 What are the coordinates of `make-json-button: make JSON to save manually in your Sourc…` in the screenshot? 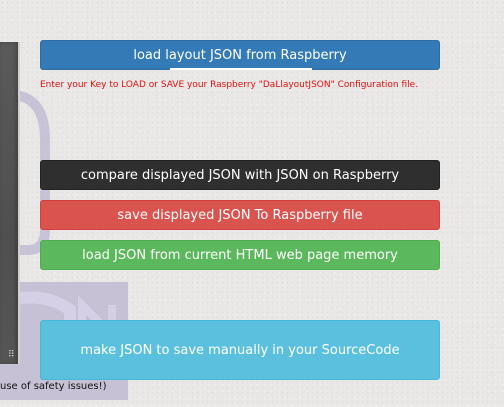 It's located at (240, 350).